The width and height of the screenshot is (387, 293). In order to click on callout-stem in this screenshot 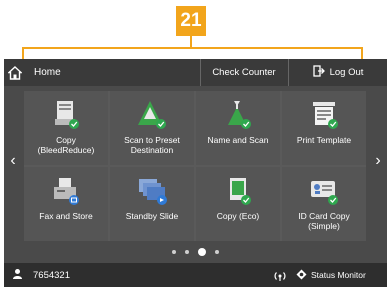, I will do `click(191, 41)`.